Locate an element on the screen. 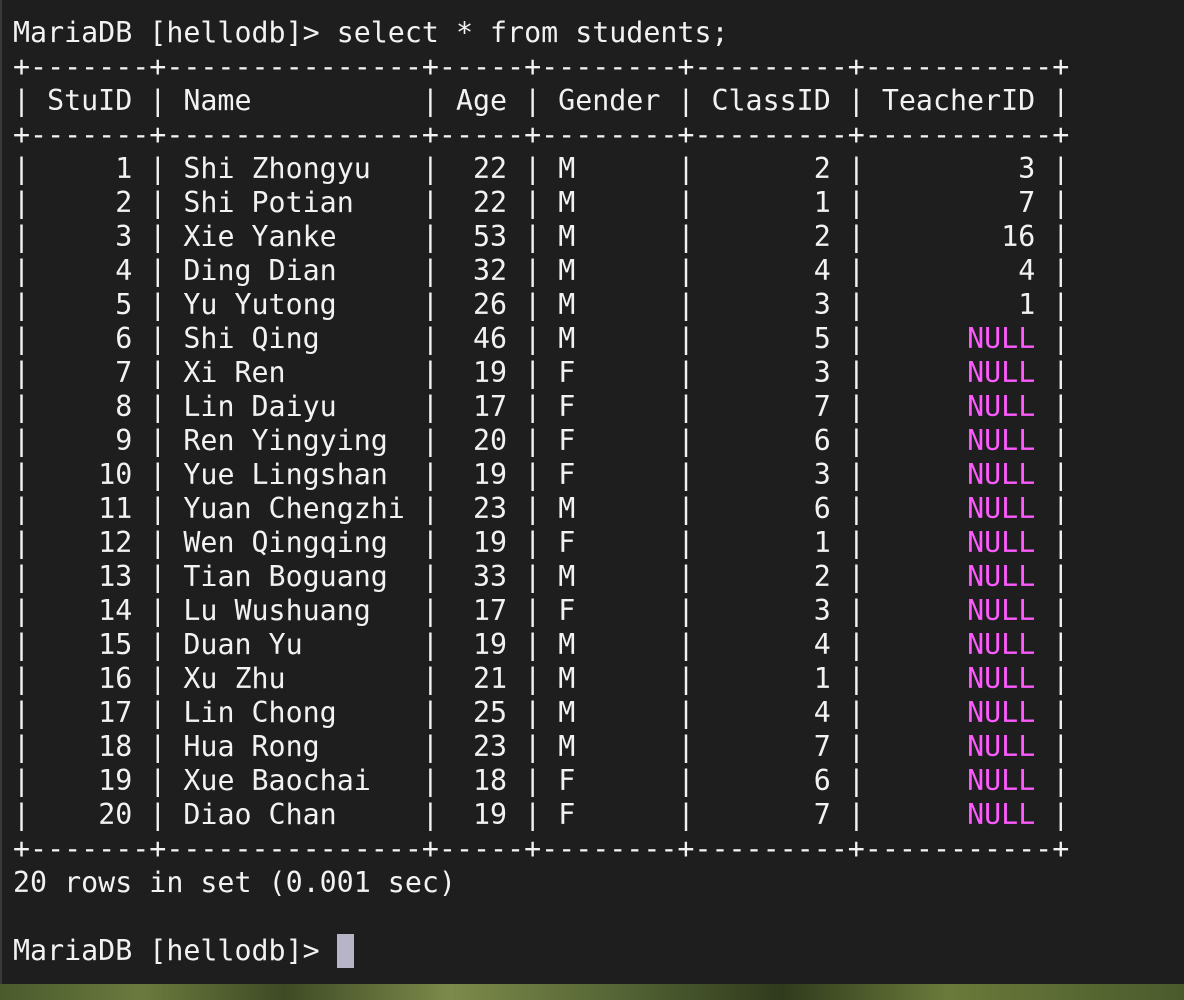  command-text: select * from students; is located at coordinates (532, 32).